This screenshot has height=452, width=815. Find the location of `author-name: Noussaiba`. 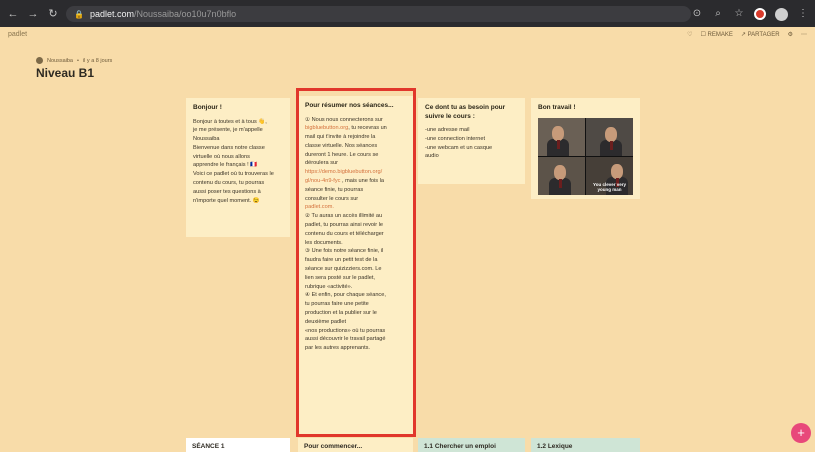

author-name: Noussaiba is located at coordinates (60, 61).